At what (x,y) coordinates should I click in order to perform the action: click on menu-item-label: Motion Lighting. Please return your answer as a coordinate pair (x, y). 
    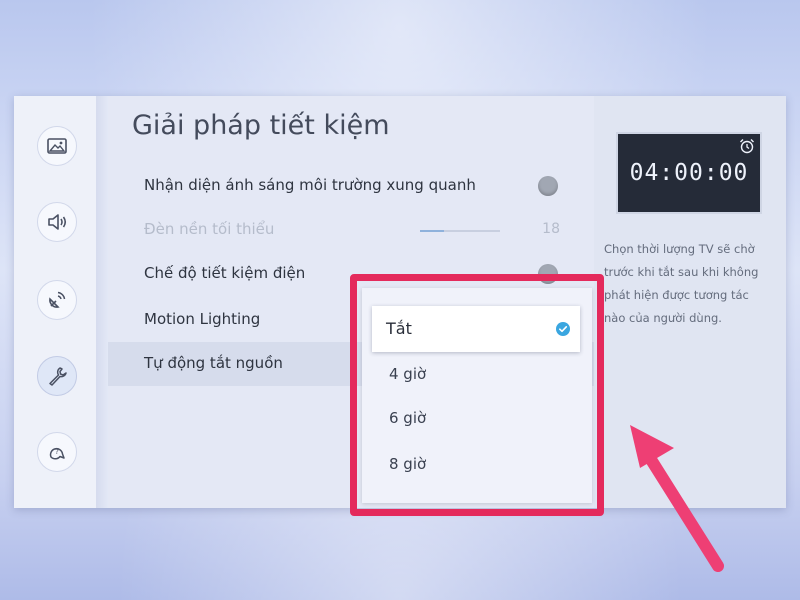
    Looking at the image, I should click on (202, 319).